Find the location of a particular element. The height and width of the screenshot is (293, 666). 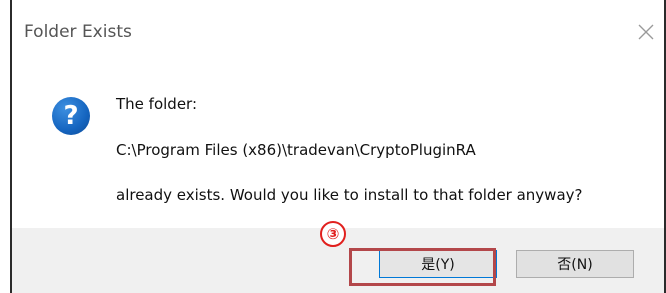

step-3-marker: ③ is located at coordinates (333, 234).